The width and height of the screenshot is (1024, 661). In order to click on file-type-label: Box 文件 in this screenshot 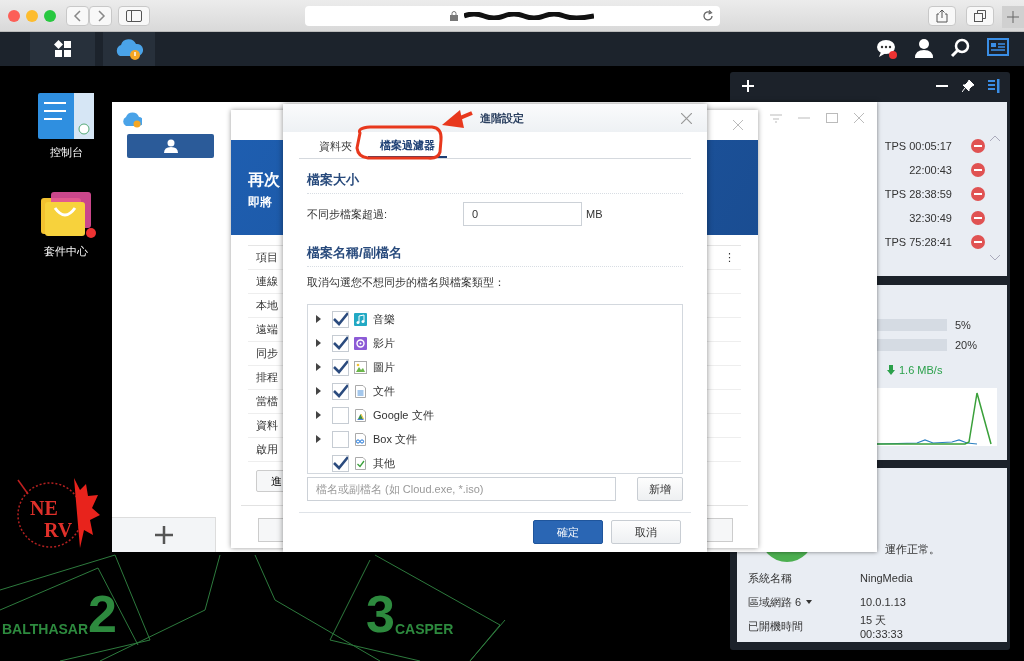, I will do `click(395, 439)`.